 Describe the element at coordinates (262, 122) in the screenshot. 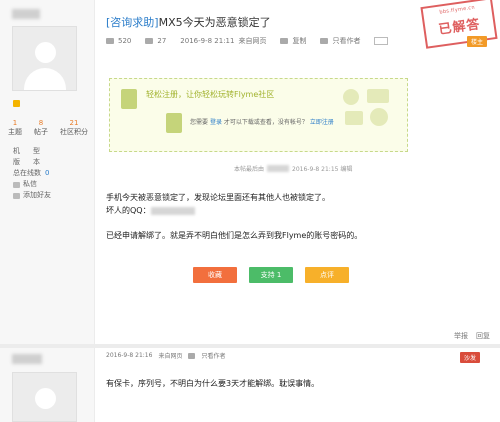

I see `login-hint: 您需要 登录 才可以下载或查看，没有帐号？ 立即注册` at that location.